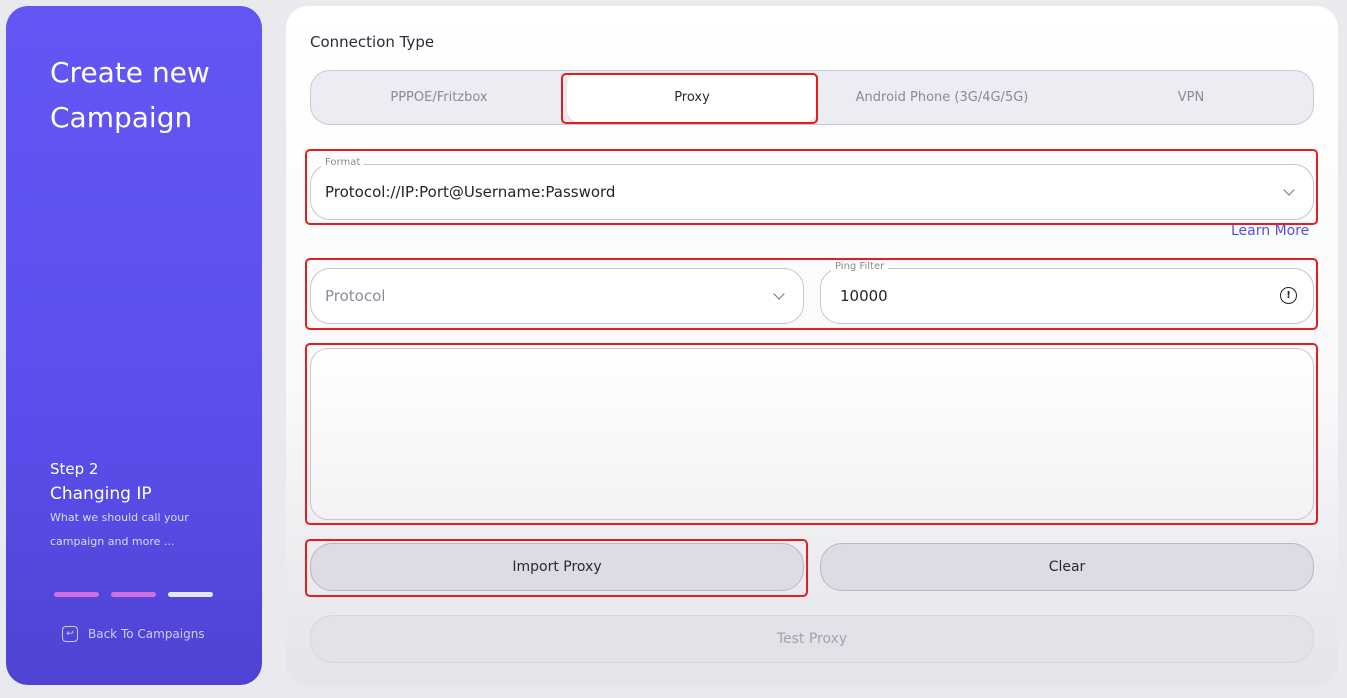 The width and height of the screenshot is (1347, 698). I want to click on back-arrow-icon: ↩, so click(70, 634).